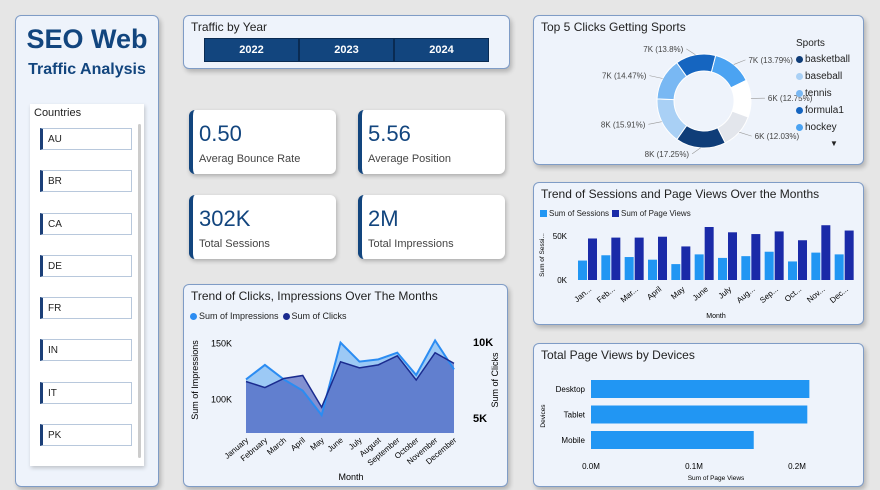 This screenshot has width=880, height=490. I want to click on country-item: PK, so click(86, 435).